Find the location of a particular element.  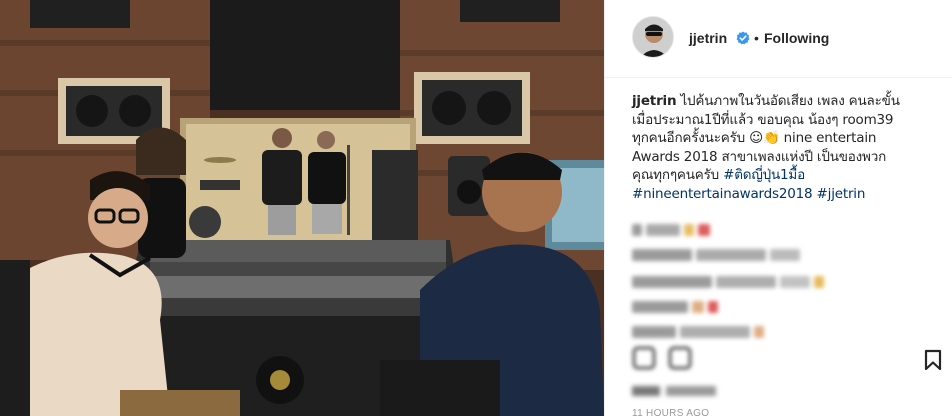

comment-icon is located at coordinates (680, 358).